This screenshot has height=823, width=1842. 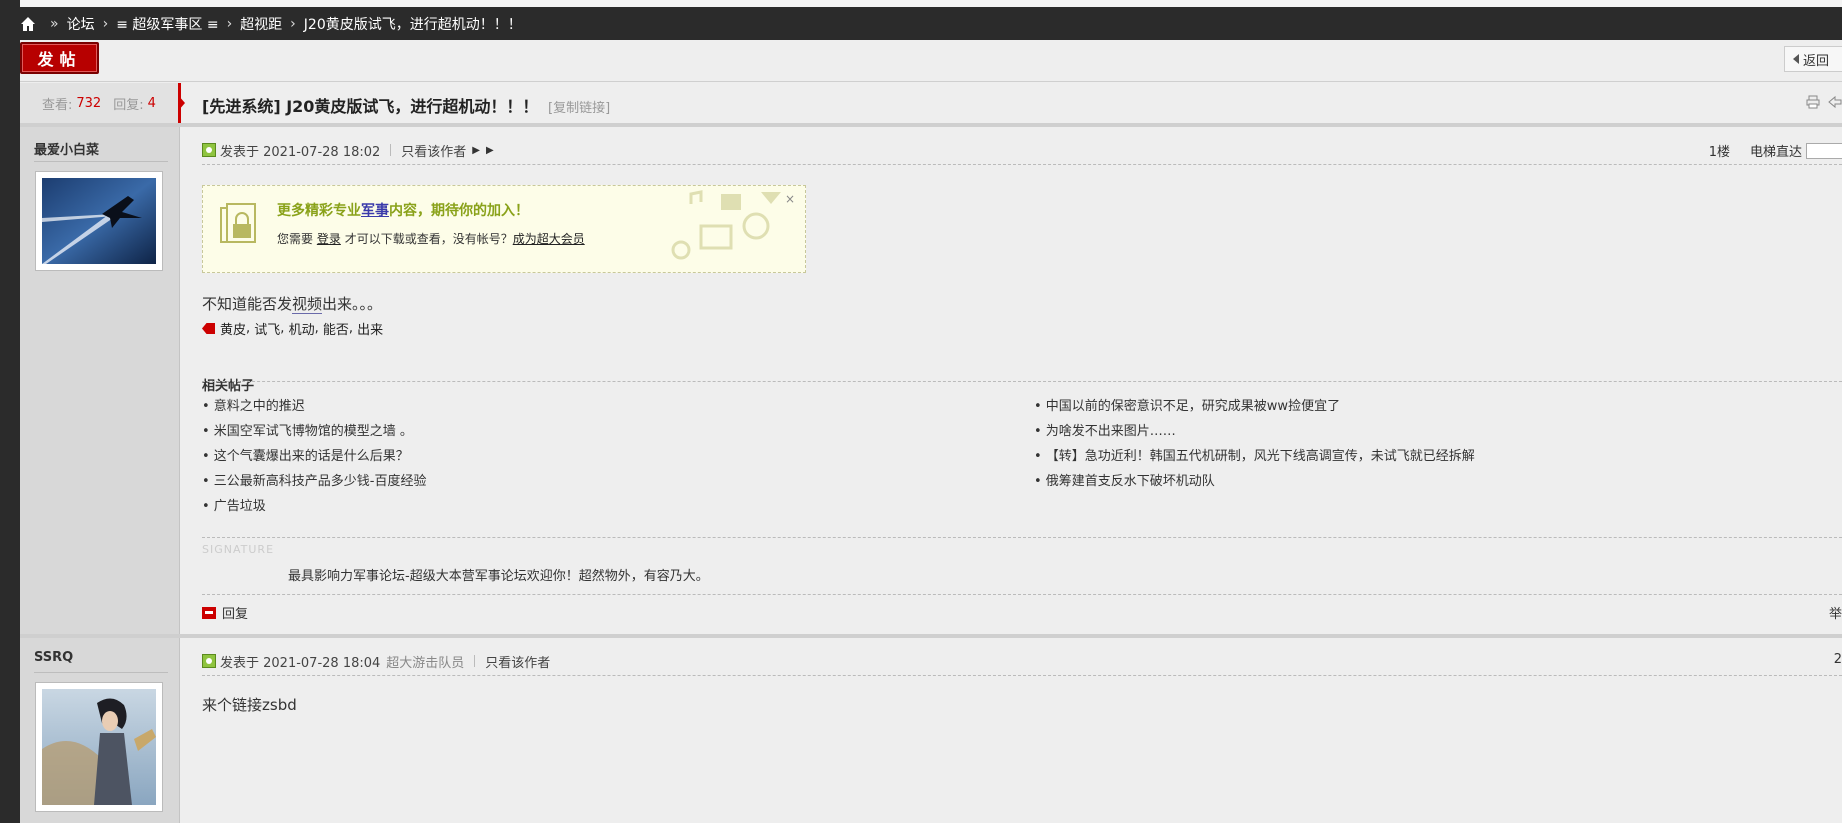 I want to click on reply-button: 回复, so click(x=225, y=612).